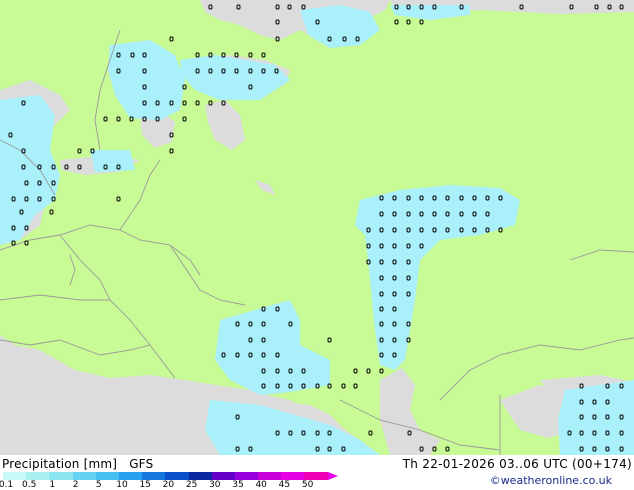 Image resolution: width=634 pixels, height=490 pixels. I want to click on model-name: GFS, so click(141, 464).